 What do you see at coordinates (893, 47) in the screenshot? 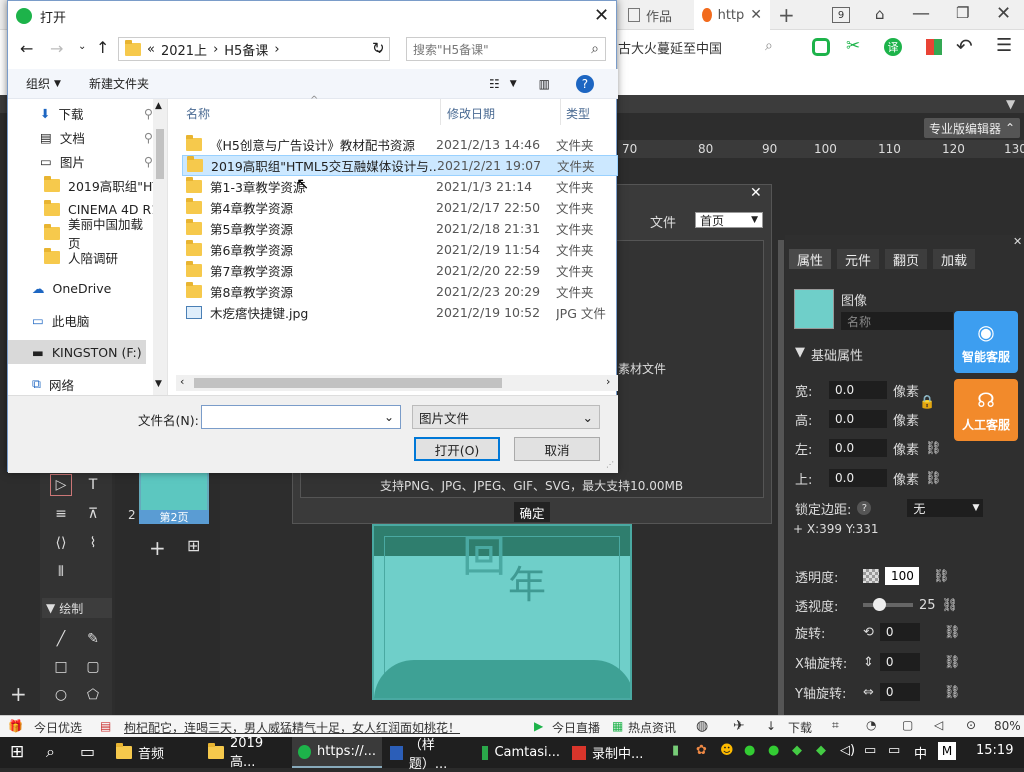
I see `translate-icon: 译` at bounding box center [893, 47].